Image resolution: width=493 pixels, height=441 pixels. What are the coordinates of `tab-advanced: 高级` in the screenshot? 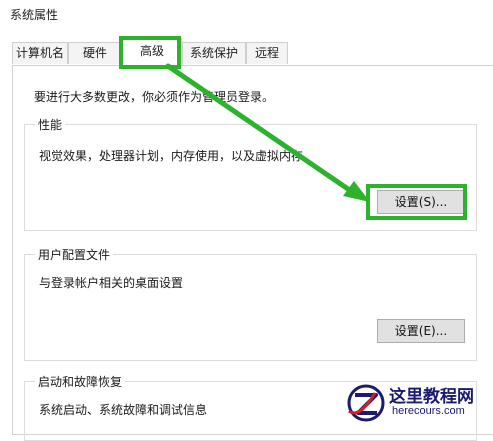 It's located at (152, 52).